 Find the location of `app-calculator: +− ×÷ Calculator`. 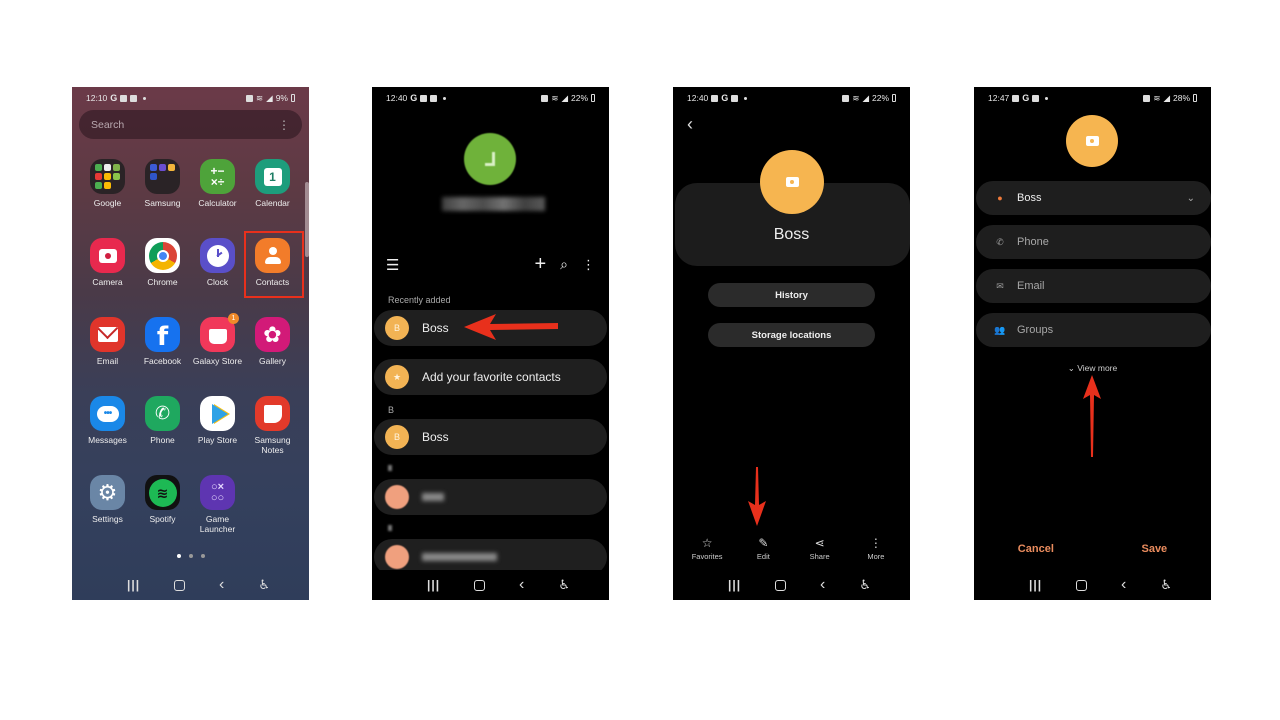

app-calculator: +− ×÷ Calculator is located at coordinates (217, 198).